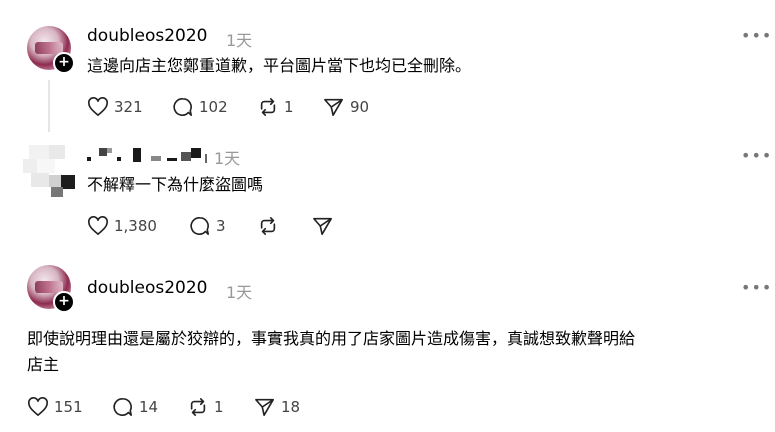 The image size is (775, 432). What do you see at coordinates (346, 107) in the screenshot?
I see `share-button: 90` at bounding box center [346, 107].